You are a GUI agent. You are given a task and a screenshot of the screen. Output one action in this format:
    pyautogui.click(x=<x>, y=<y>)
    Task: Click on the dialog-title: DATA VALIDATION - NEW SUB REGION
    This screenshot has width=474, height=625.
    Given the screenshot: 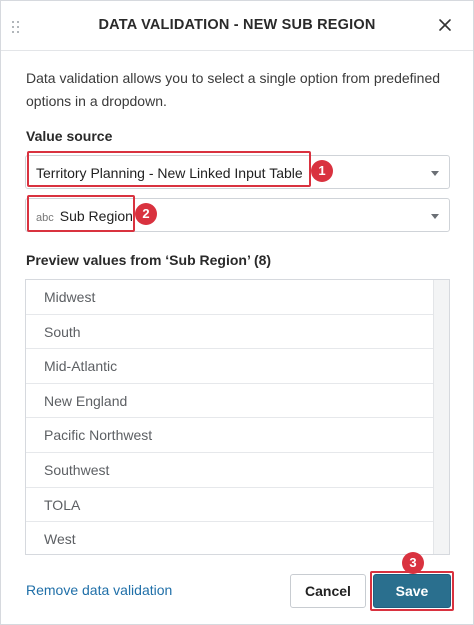 What is the action you would take?
    pyautogui.click(x=237, y=25)
    